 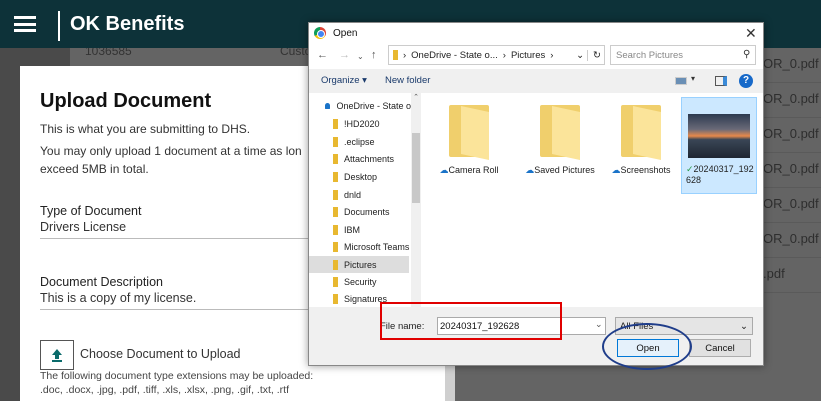 I want to click on nav-label: Documents, so click(x=367, y=211).